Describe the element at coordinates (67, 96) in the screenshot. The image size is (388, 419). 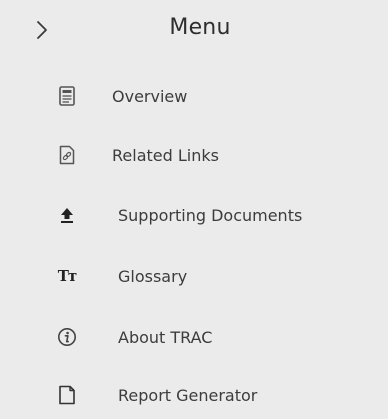
I see `document-page-icon` at that location.